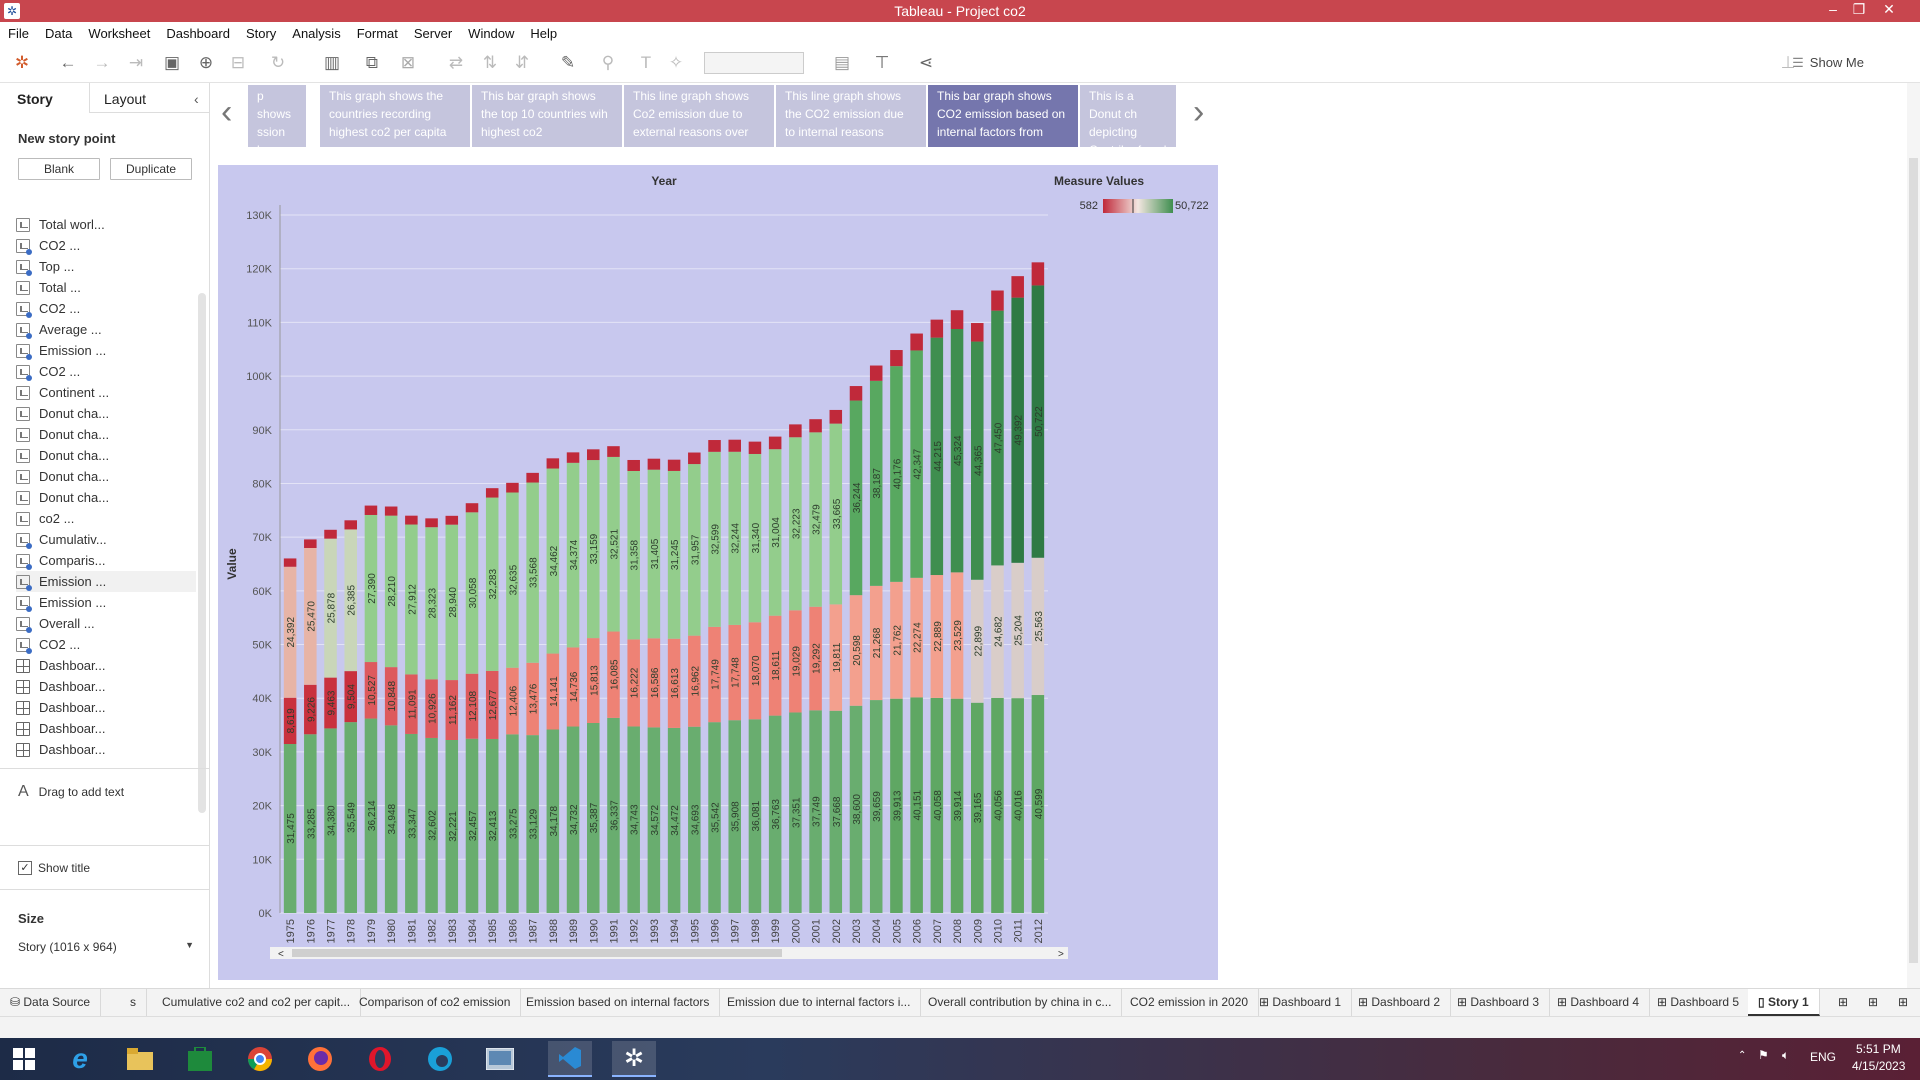  I want to click on sheet-tab: CO2 emission in 2020, so click(1190, 1002).